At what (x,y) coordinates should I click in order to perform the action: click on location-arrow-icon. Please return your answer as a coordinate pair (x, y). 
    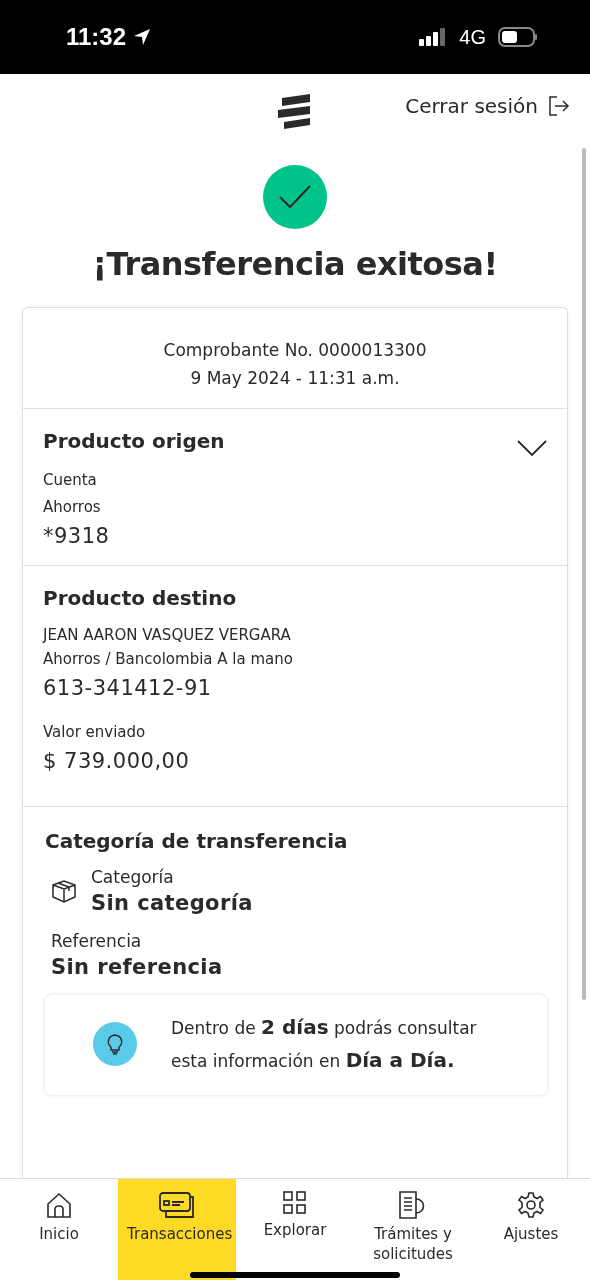
    Looking at the image, I should click on (142, 37).